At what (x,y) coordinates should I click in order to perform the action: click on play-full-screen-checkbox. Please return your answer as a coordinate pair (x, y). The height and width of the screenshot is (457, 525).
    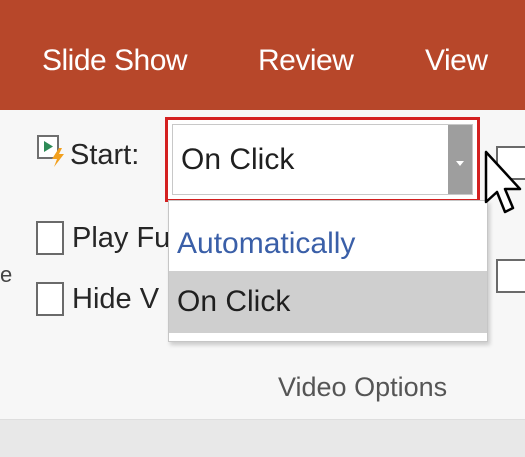
    Looking at the image, I should click on (50, 238).